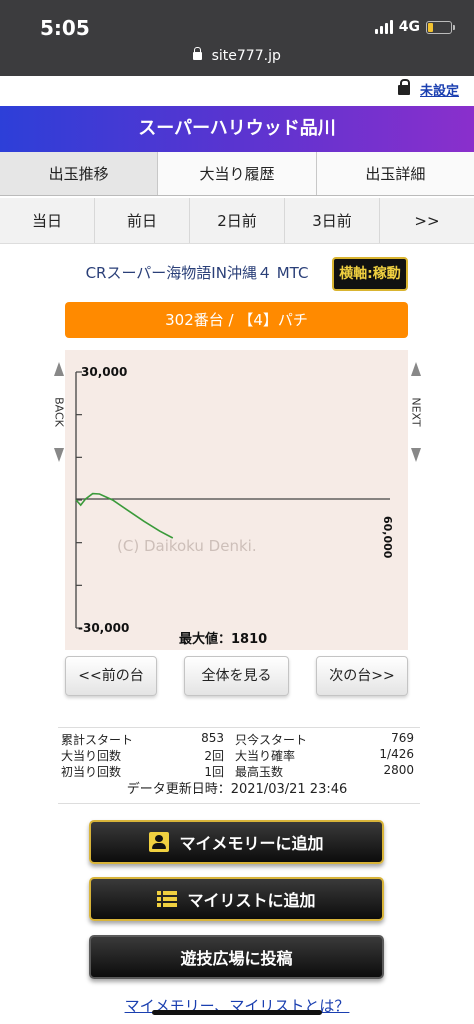 The height and width of the screenshot is (1024, 474). I want to click on stat-label: 累計スタート, so click(97, 740).